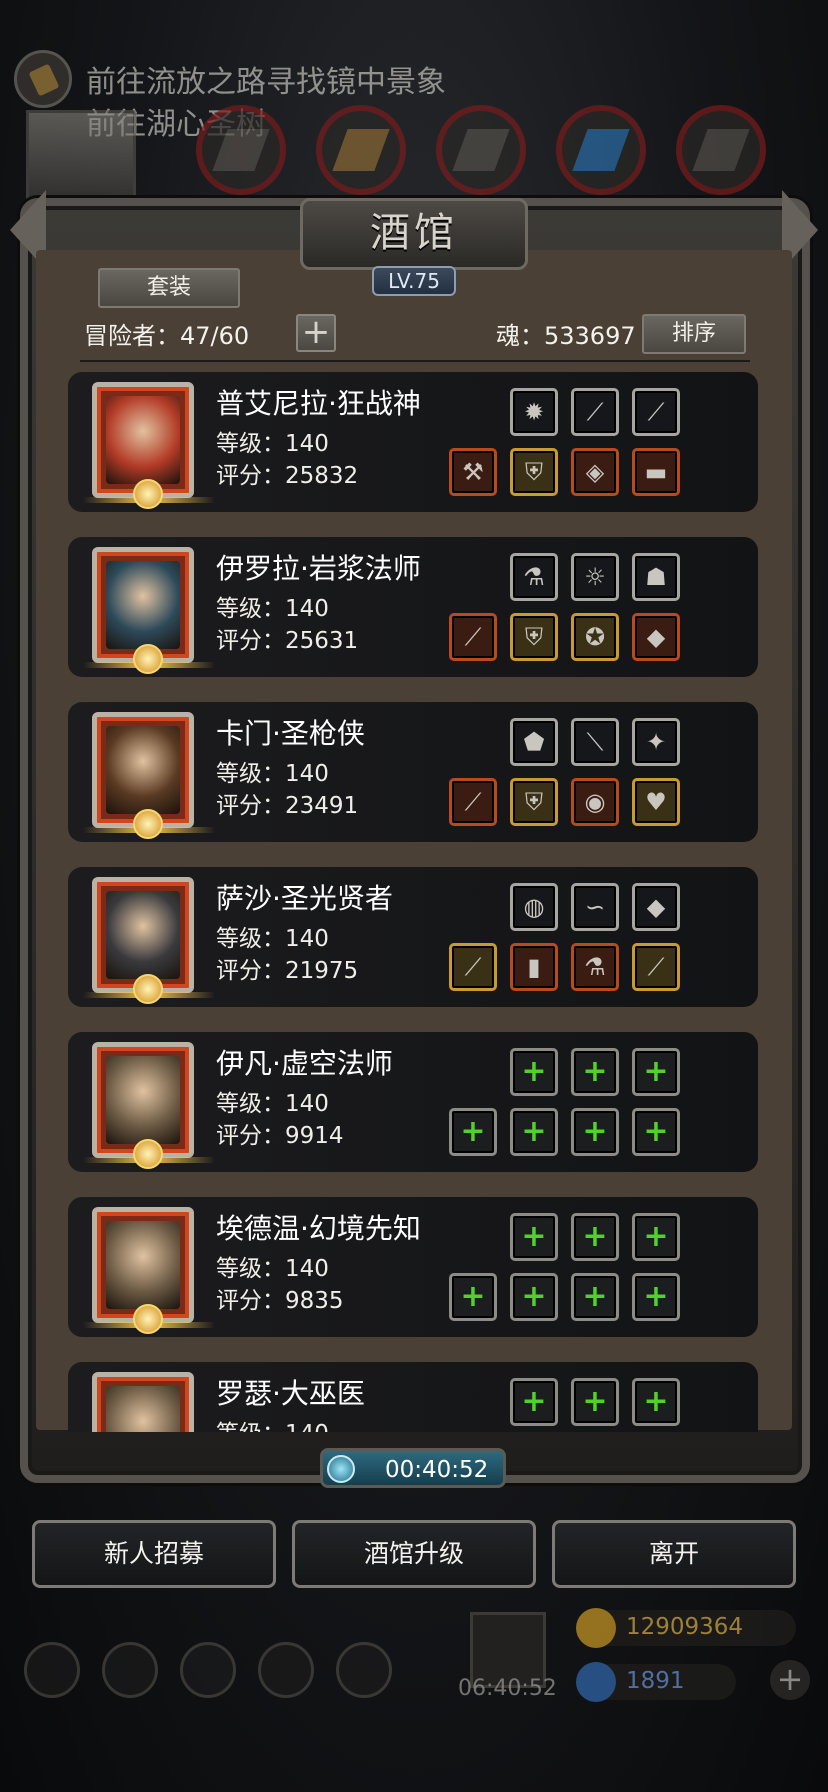 This screenshot has height=1792, width=828. I want to click on equipment-slot: ▮, so click(534, 967).